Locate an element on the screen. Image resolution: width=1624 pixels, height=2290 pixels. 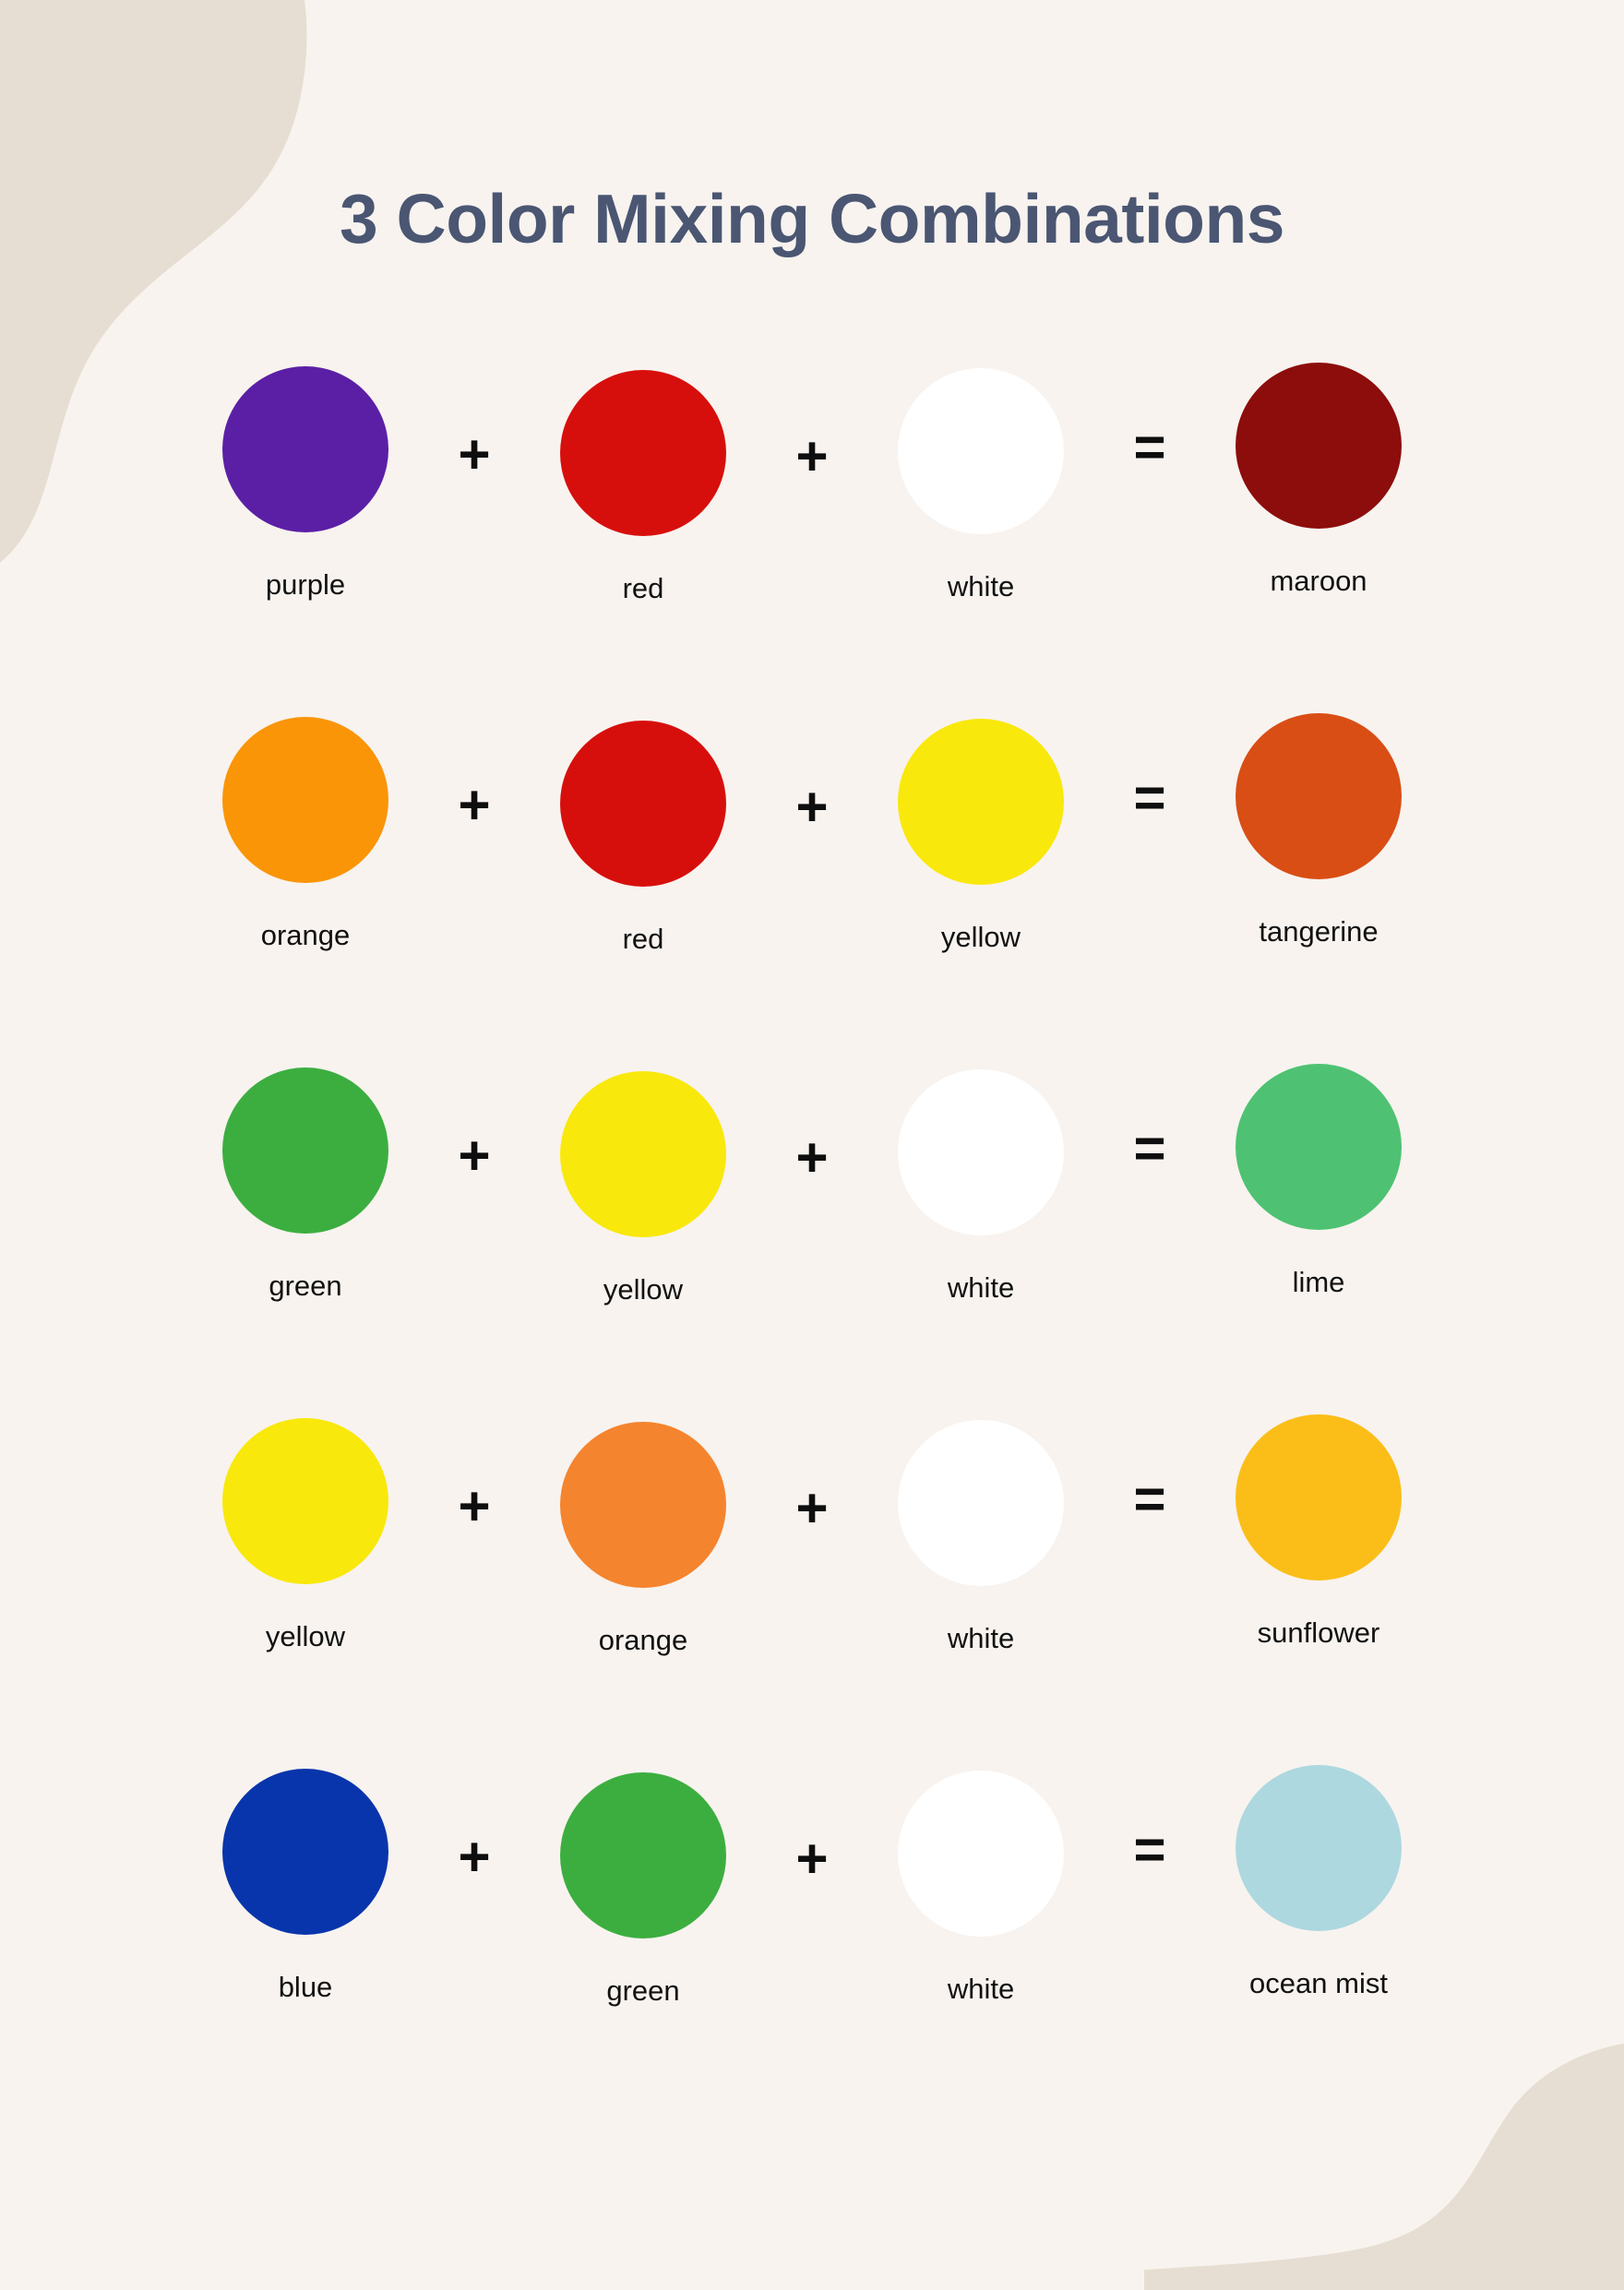
combination-row: blue + green + white = ocean mist is located at coordinates (812, 1941).